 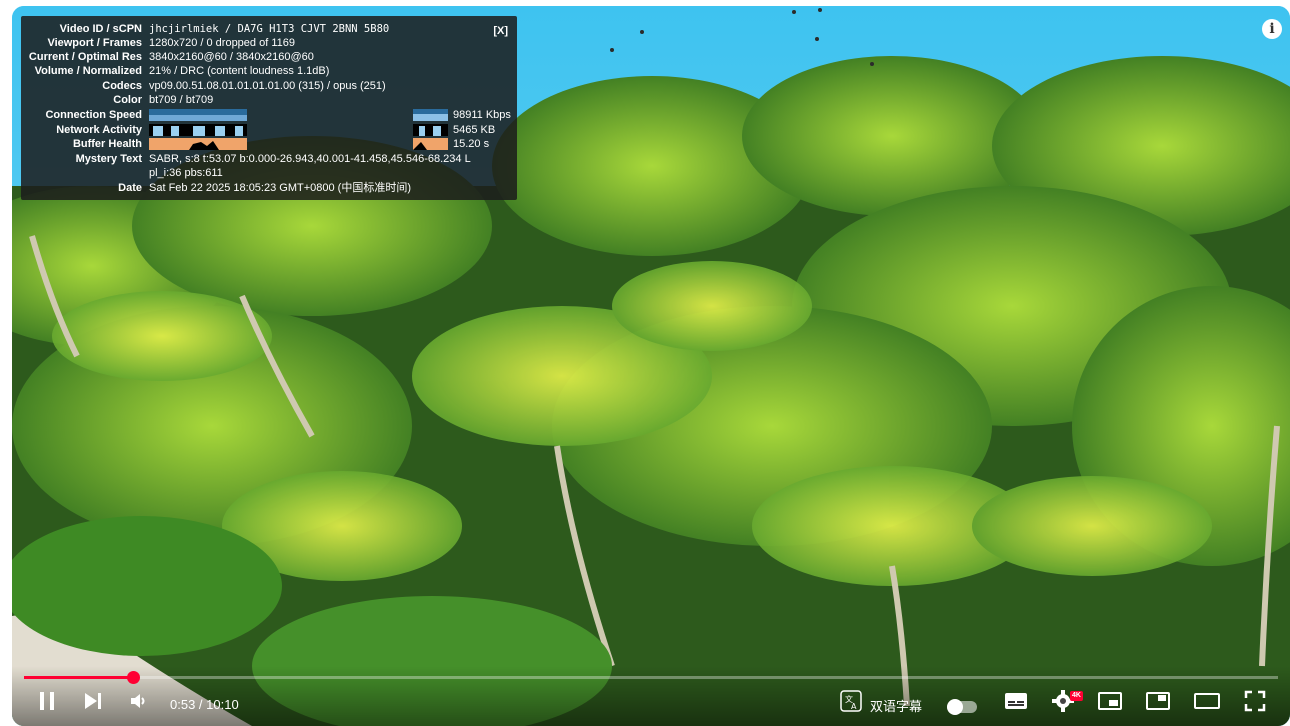 I want to click on connection-speed-mini-graph, so click(x=430, y=115).